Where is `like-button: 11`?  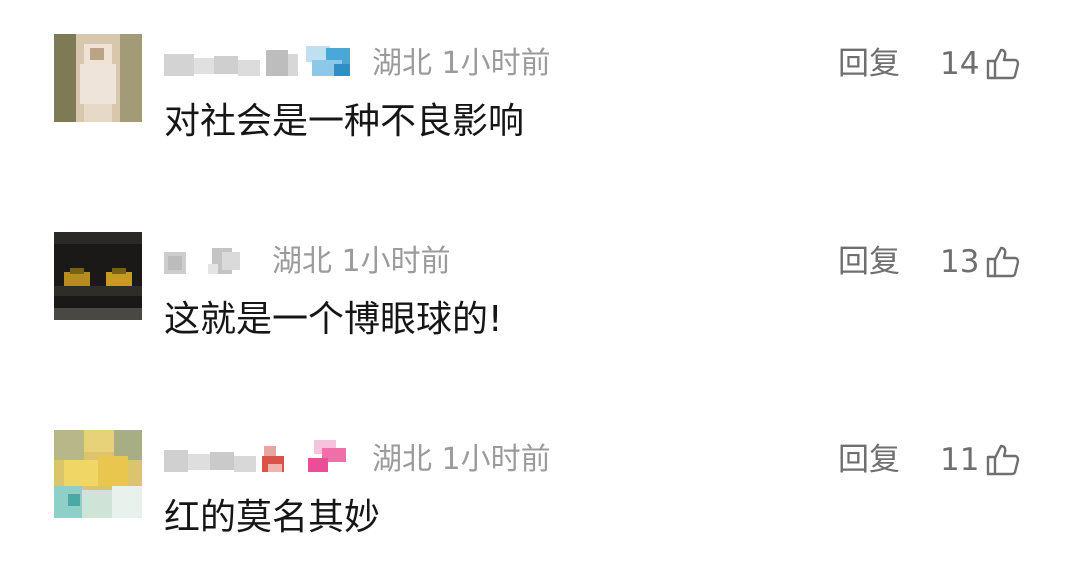
like-button: 11 is located at coordinates (980, 460).